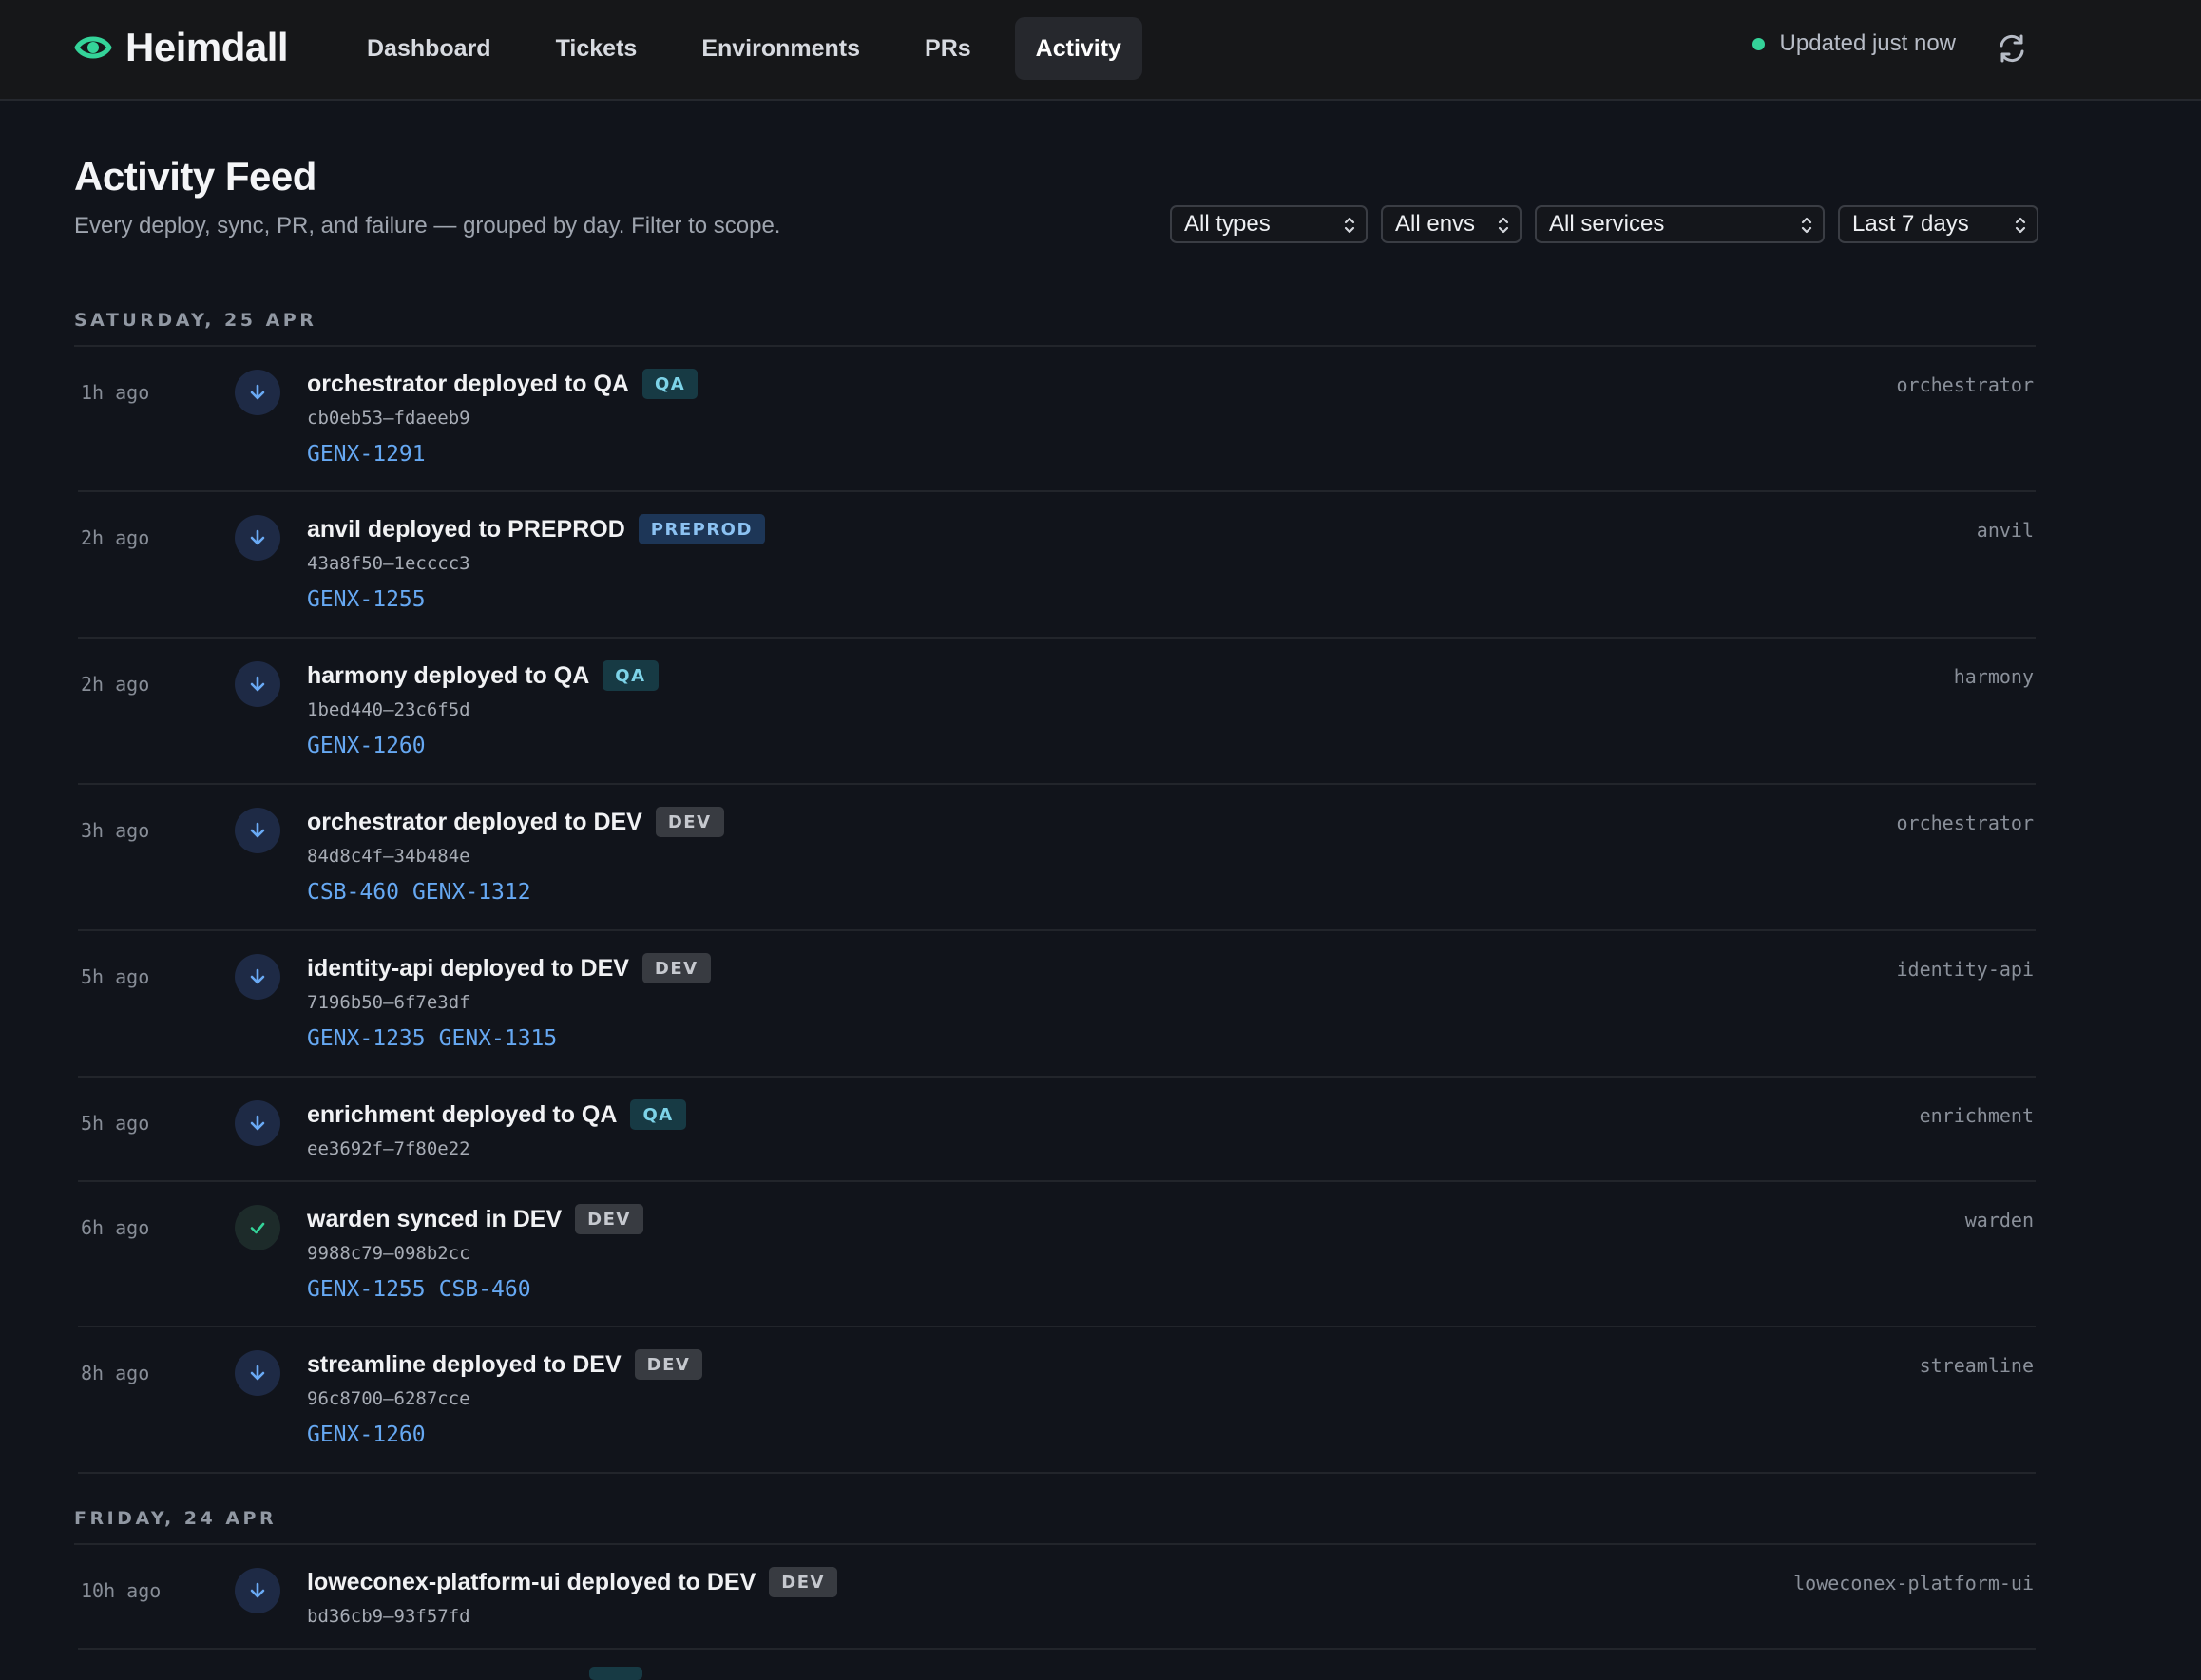  What do you see at coordinates (388, 856) in the screenshot?
I see `commit-range: 84d8c4f—34b484e` at bounding box center [388, 856].